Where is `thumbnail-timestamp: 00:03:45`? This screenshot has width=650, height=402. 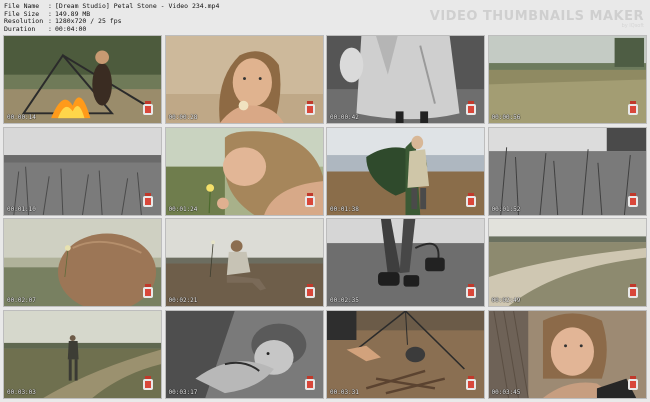 thumbnail-timestamp: 00:03:45 is located at coordinates (506, 392).